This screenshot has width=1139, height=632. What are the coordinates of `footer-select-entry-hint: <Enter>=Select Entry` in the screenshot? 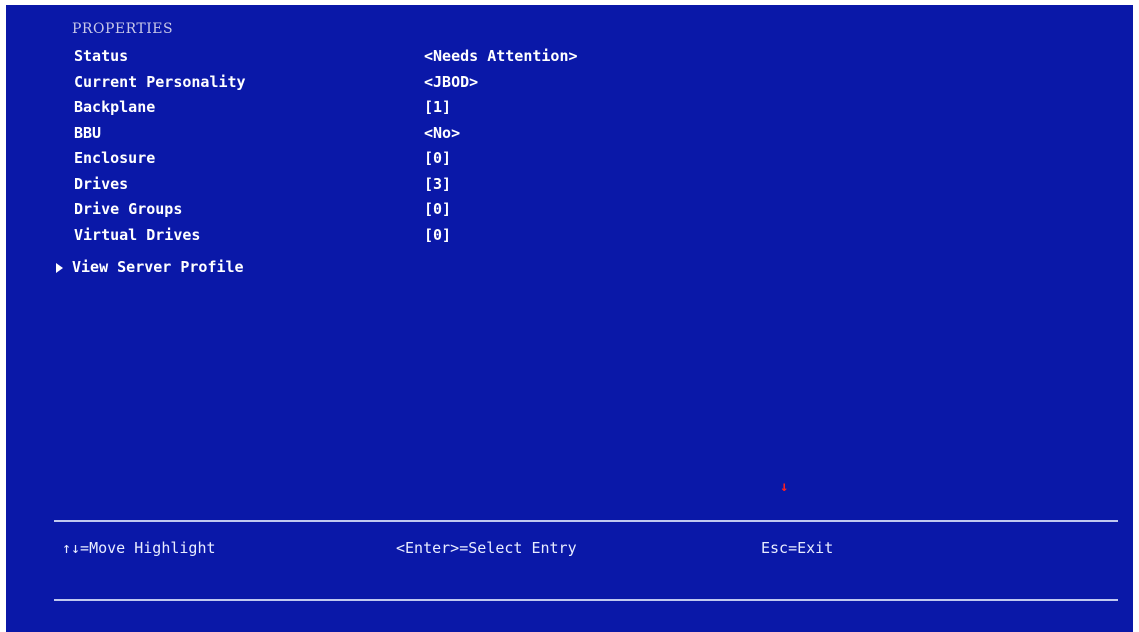 It's located at (486, 548).